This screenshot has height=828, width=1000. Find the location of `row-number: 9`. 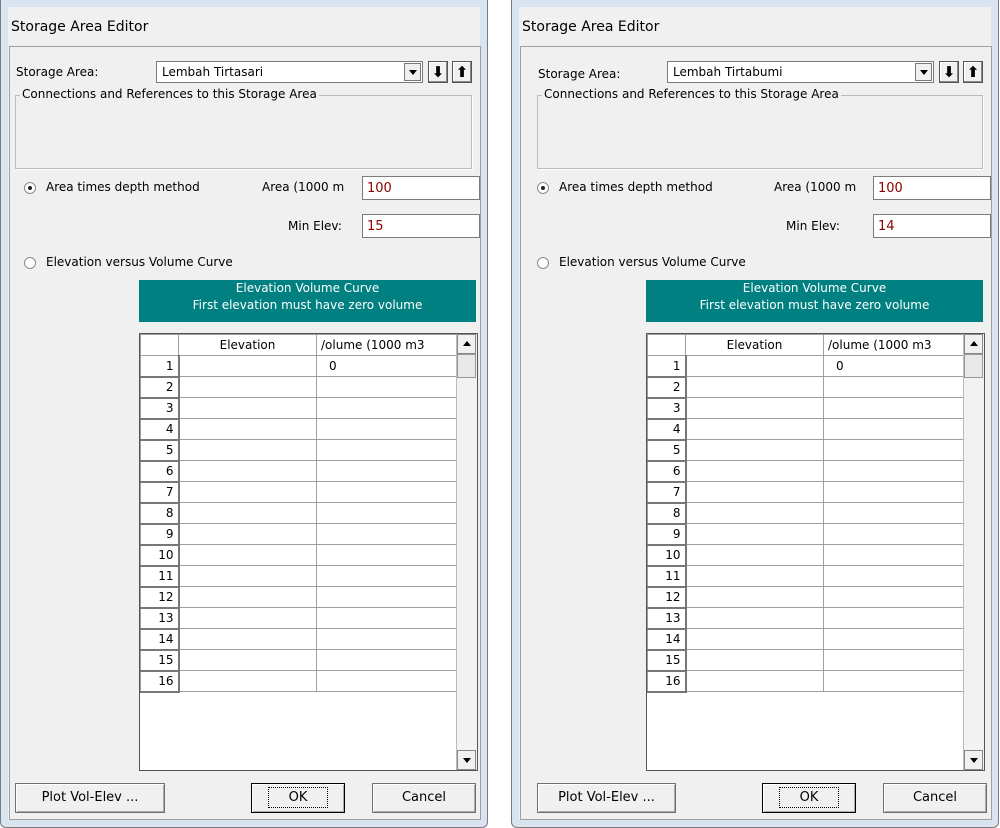

row-number: 9 is located at coordinates (160, 534).